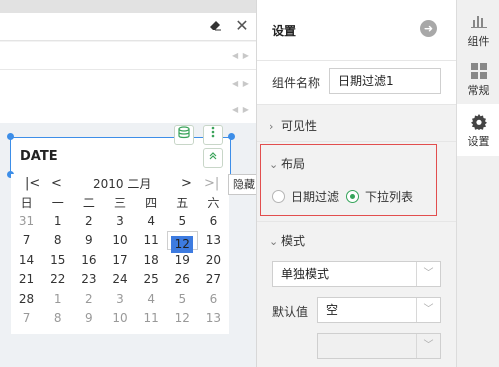 The height and width of the screenshot is (367, 499). I want to click on radio-date-filter: 日期过滤, so click(305, 196).